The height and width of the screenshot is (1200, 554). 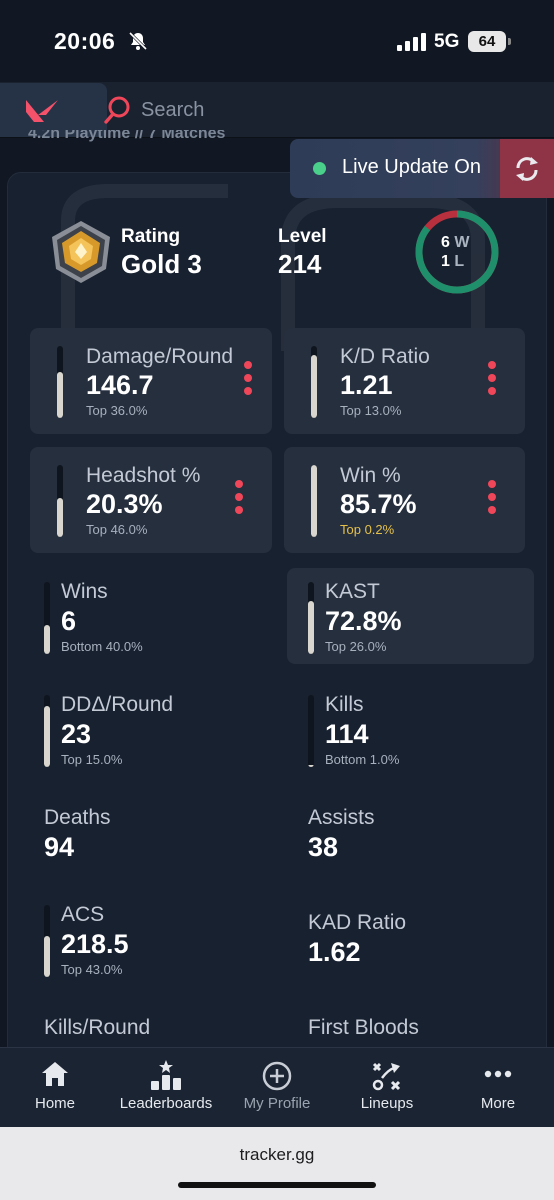 I want to click on stat-label: Kills, so click(x=344, y=704).